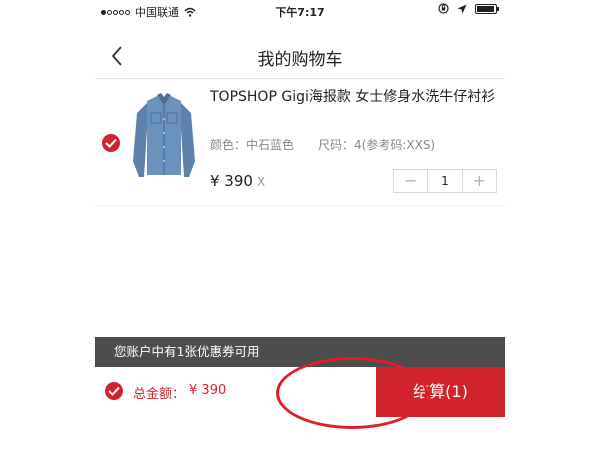 The height and width of the screenshot is (460, 600). What do you see at coordinates (252, 145) in the screenshot?
I see `product-color: 颜色：中石蓝色` at bounding box center [252, 145].